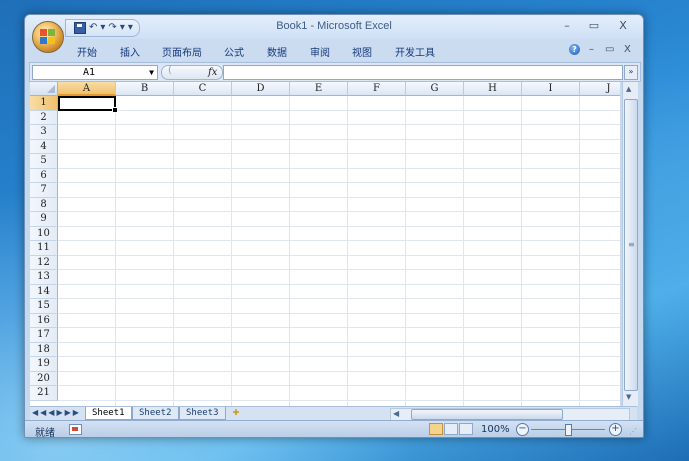 This screenshot has width=689, height=461. What do you see at coordinates (600, 89) in the screenshot?
I see `column-header: J` at bounding box center [600, 89].